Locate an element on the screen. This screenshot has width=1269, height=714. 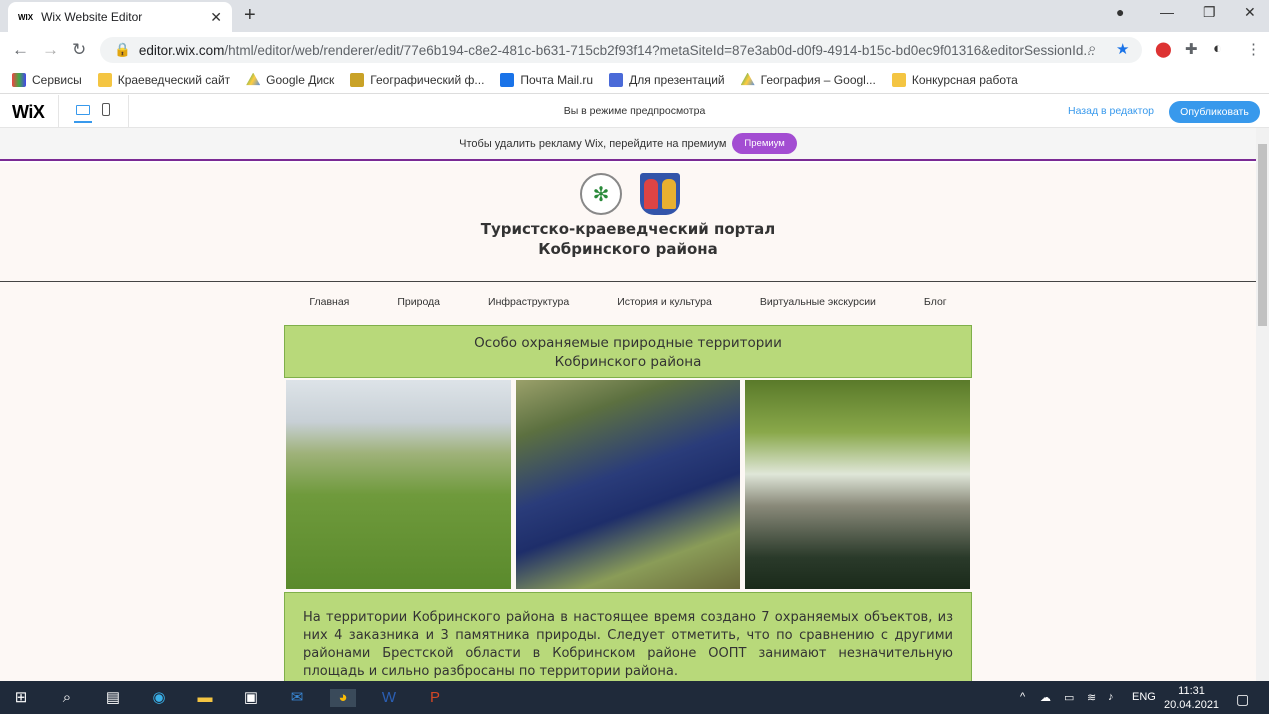
bookmark-google-drive: Google Диск is located at coordinates (290, 79).